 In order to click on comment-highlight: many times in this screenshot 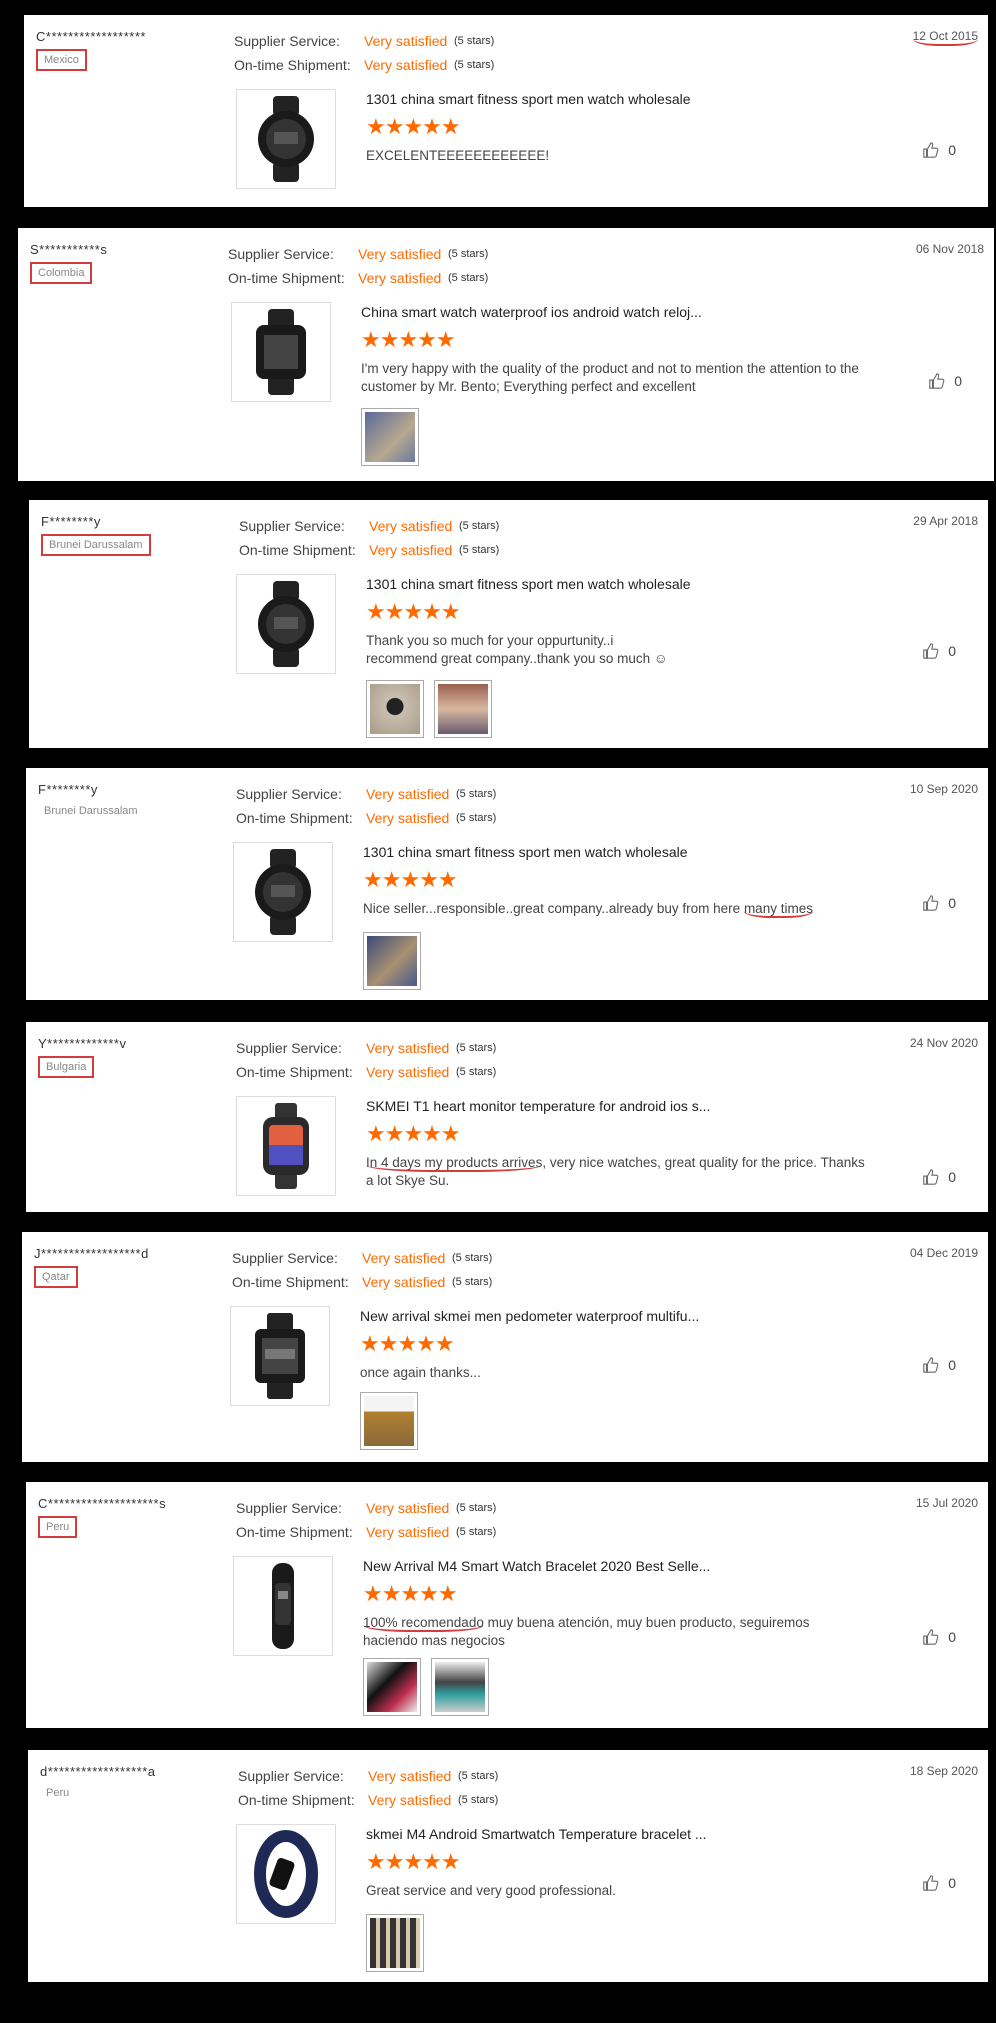, I will do `click(778, 909)`.